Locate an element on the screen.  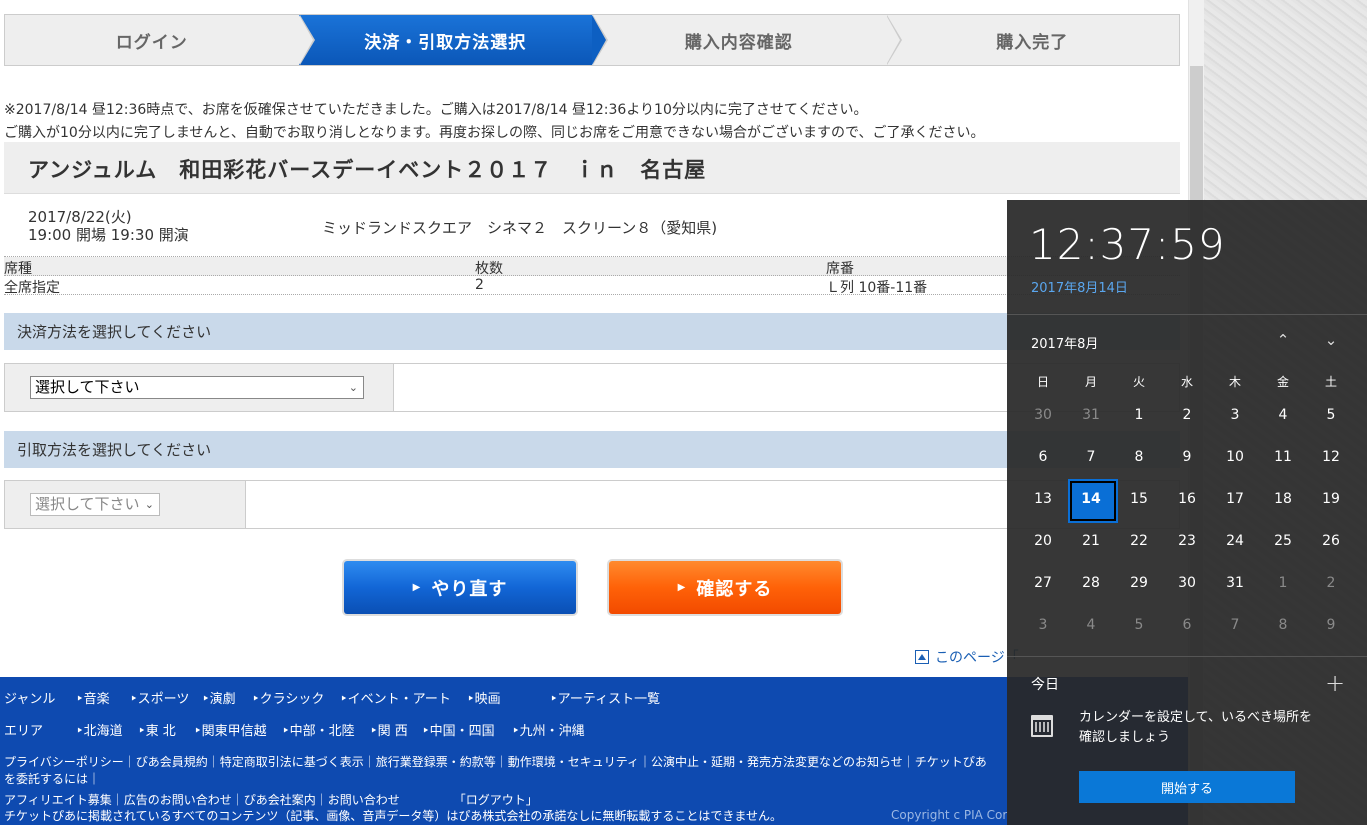
plus-icon: + is located at coordinates (1335, 683).